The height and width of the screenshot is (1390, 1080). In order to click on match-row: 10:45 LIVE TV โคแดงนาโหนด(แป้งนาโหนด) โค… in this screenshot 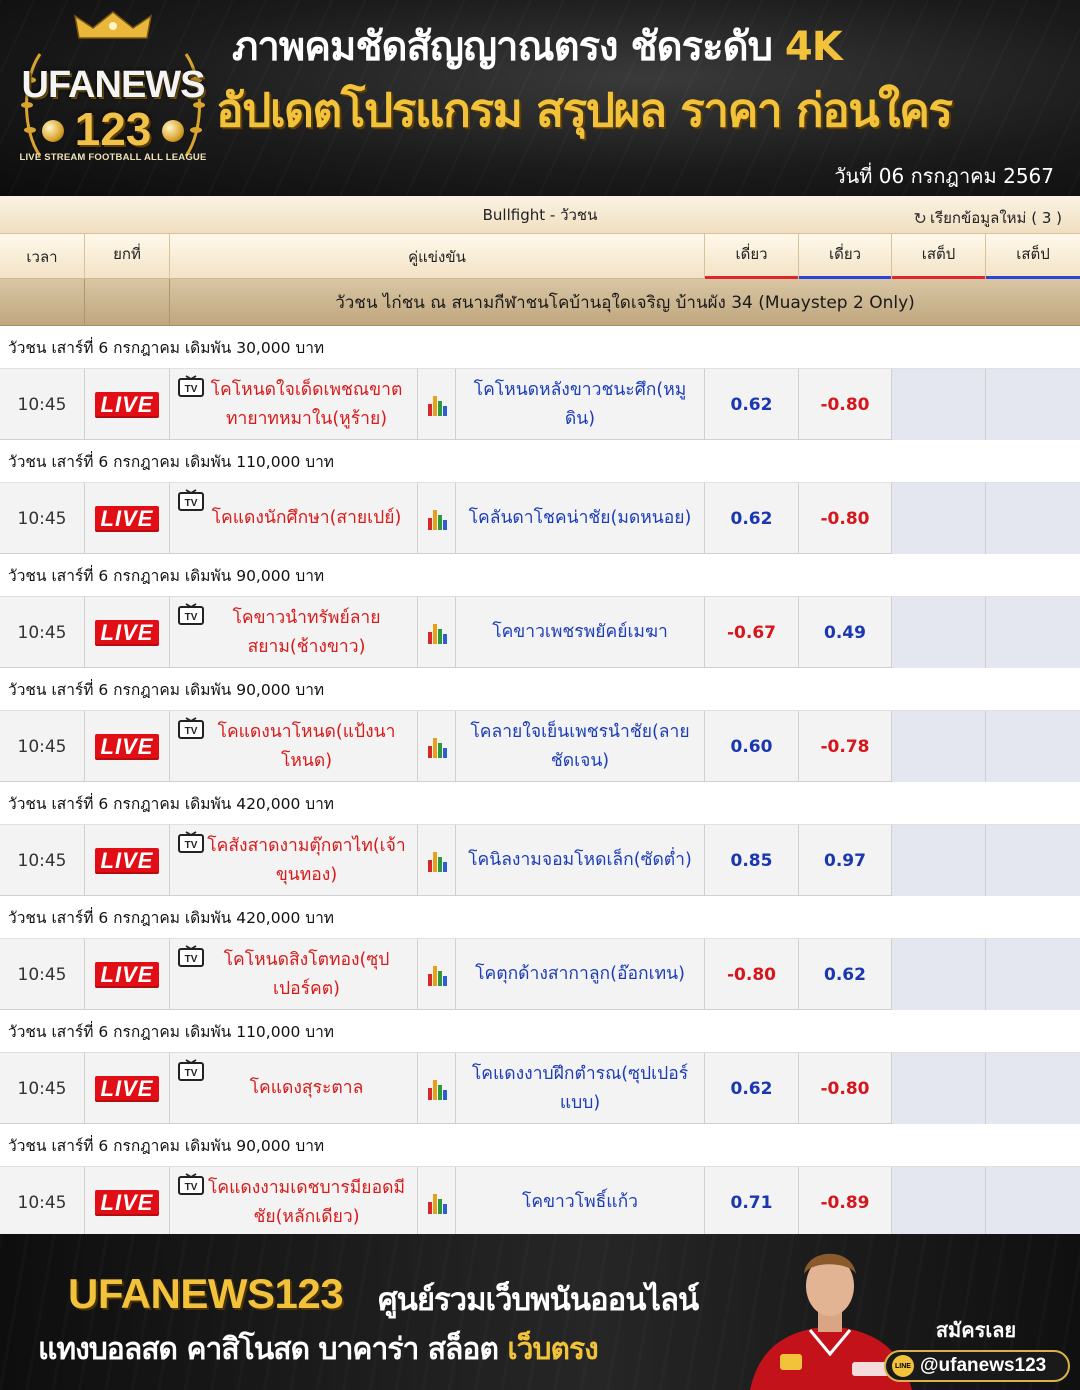, I will do `click(540, 746)`.